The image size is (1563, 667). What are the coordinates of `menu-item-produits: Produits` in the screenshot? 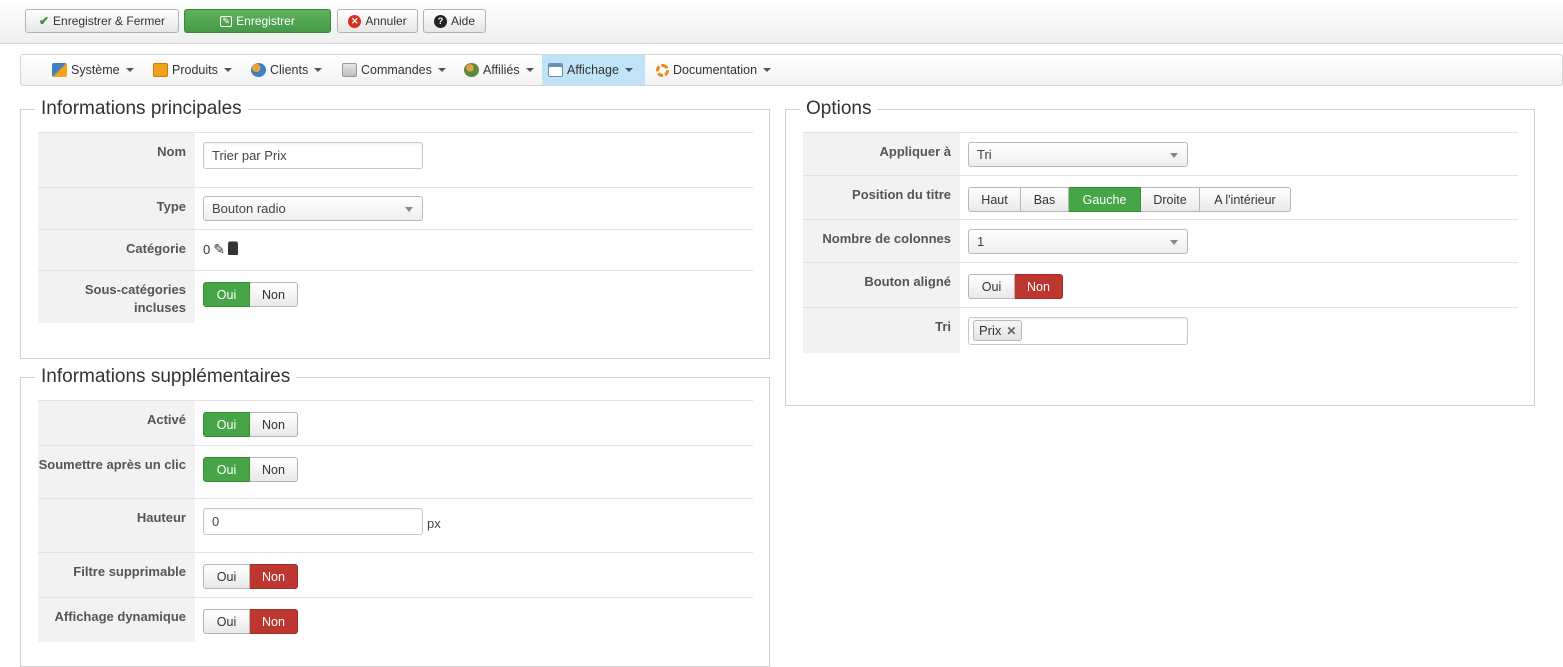 It's located at (192, 70).